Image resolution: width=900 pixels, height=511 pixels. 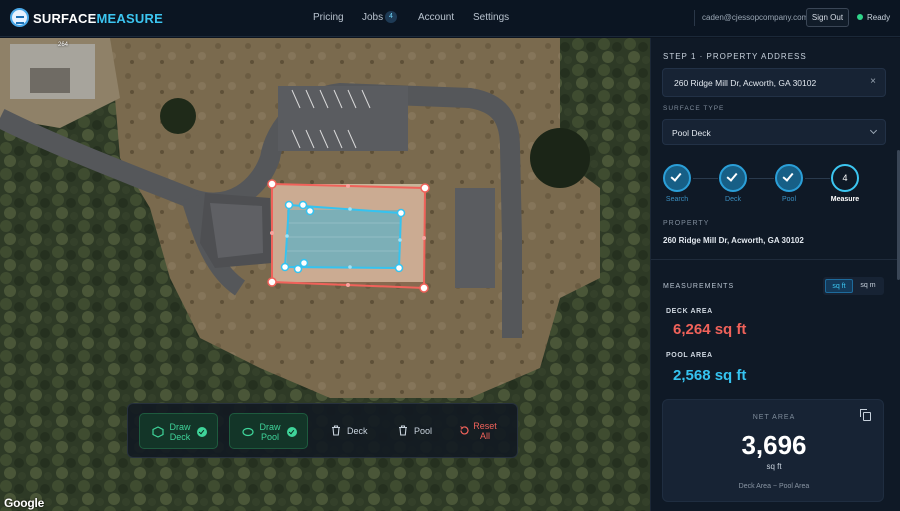 I want to click on nav-settings: Settings, so click(x=491, y=17).